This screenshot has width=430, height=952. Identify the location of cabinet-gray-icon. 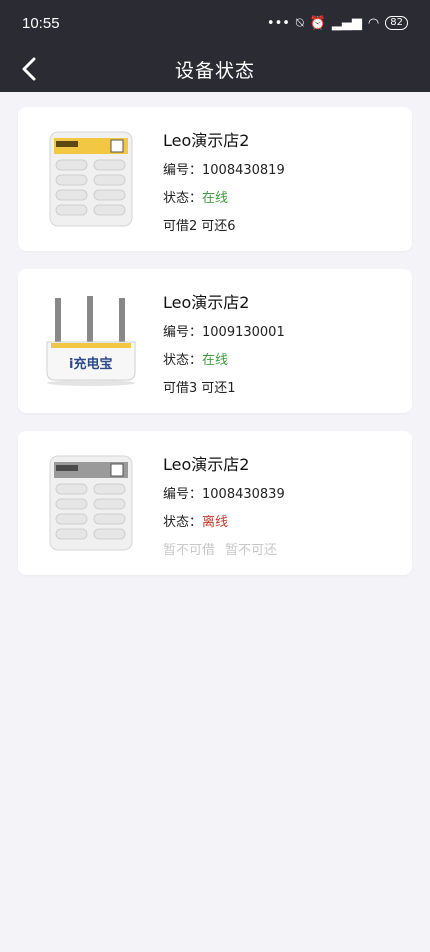
(90, 503).